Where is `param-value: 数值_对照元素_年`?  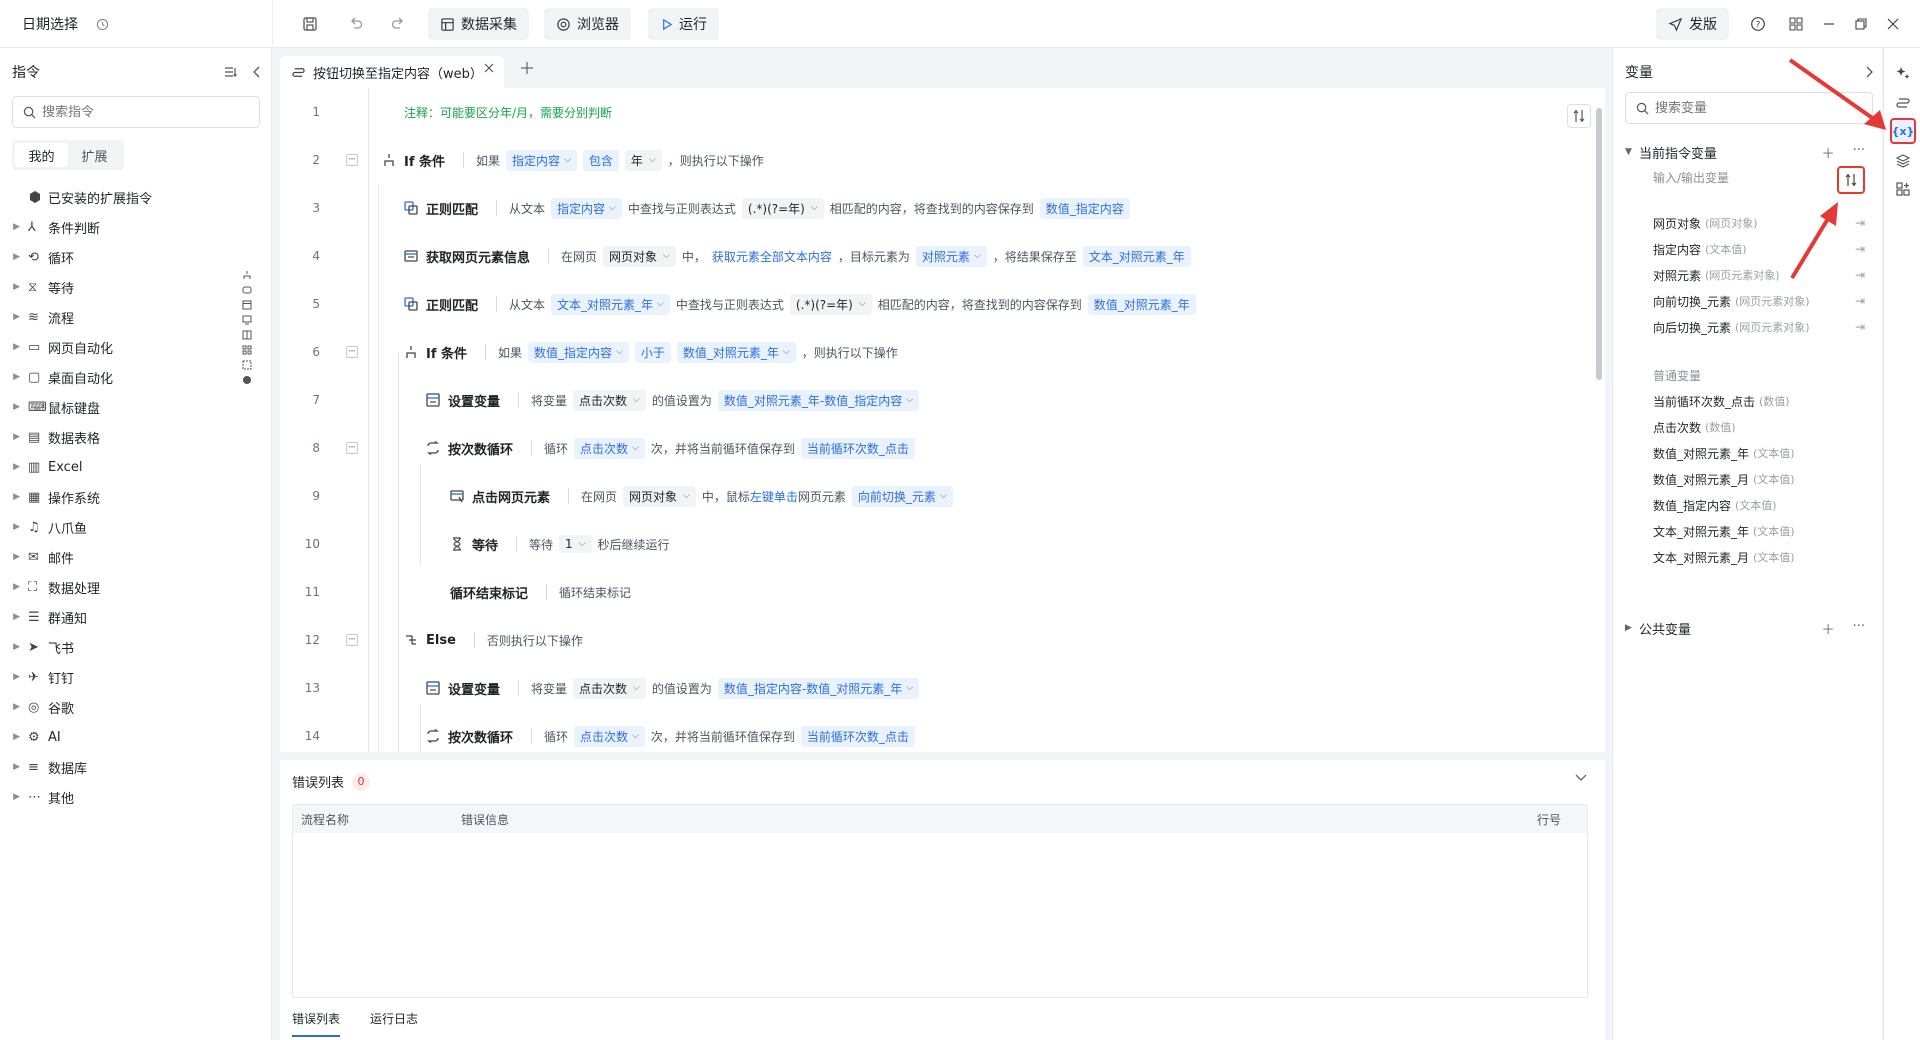
param-value: 数值_对照元素_年 is located at coordinates (1141, 304).